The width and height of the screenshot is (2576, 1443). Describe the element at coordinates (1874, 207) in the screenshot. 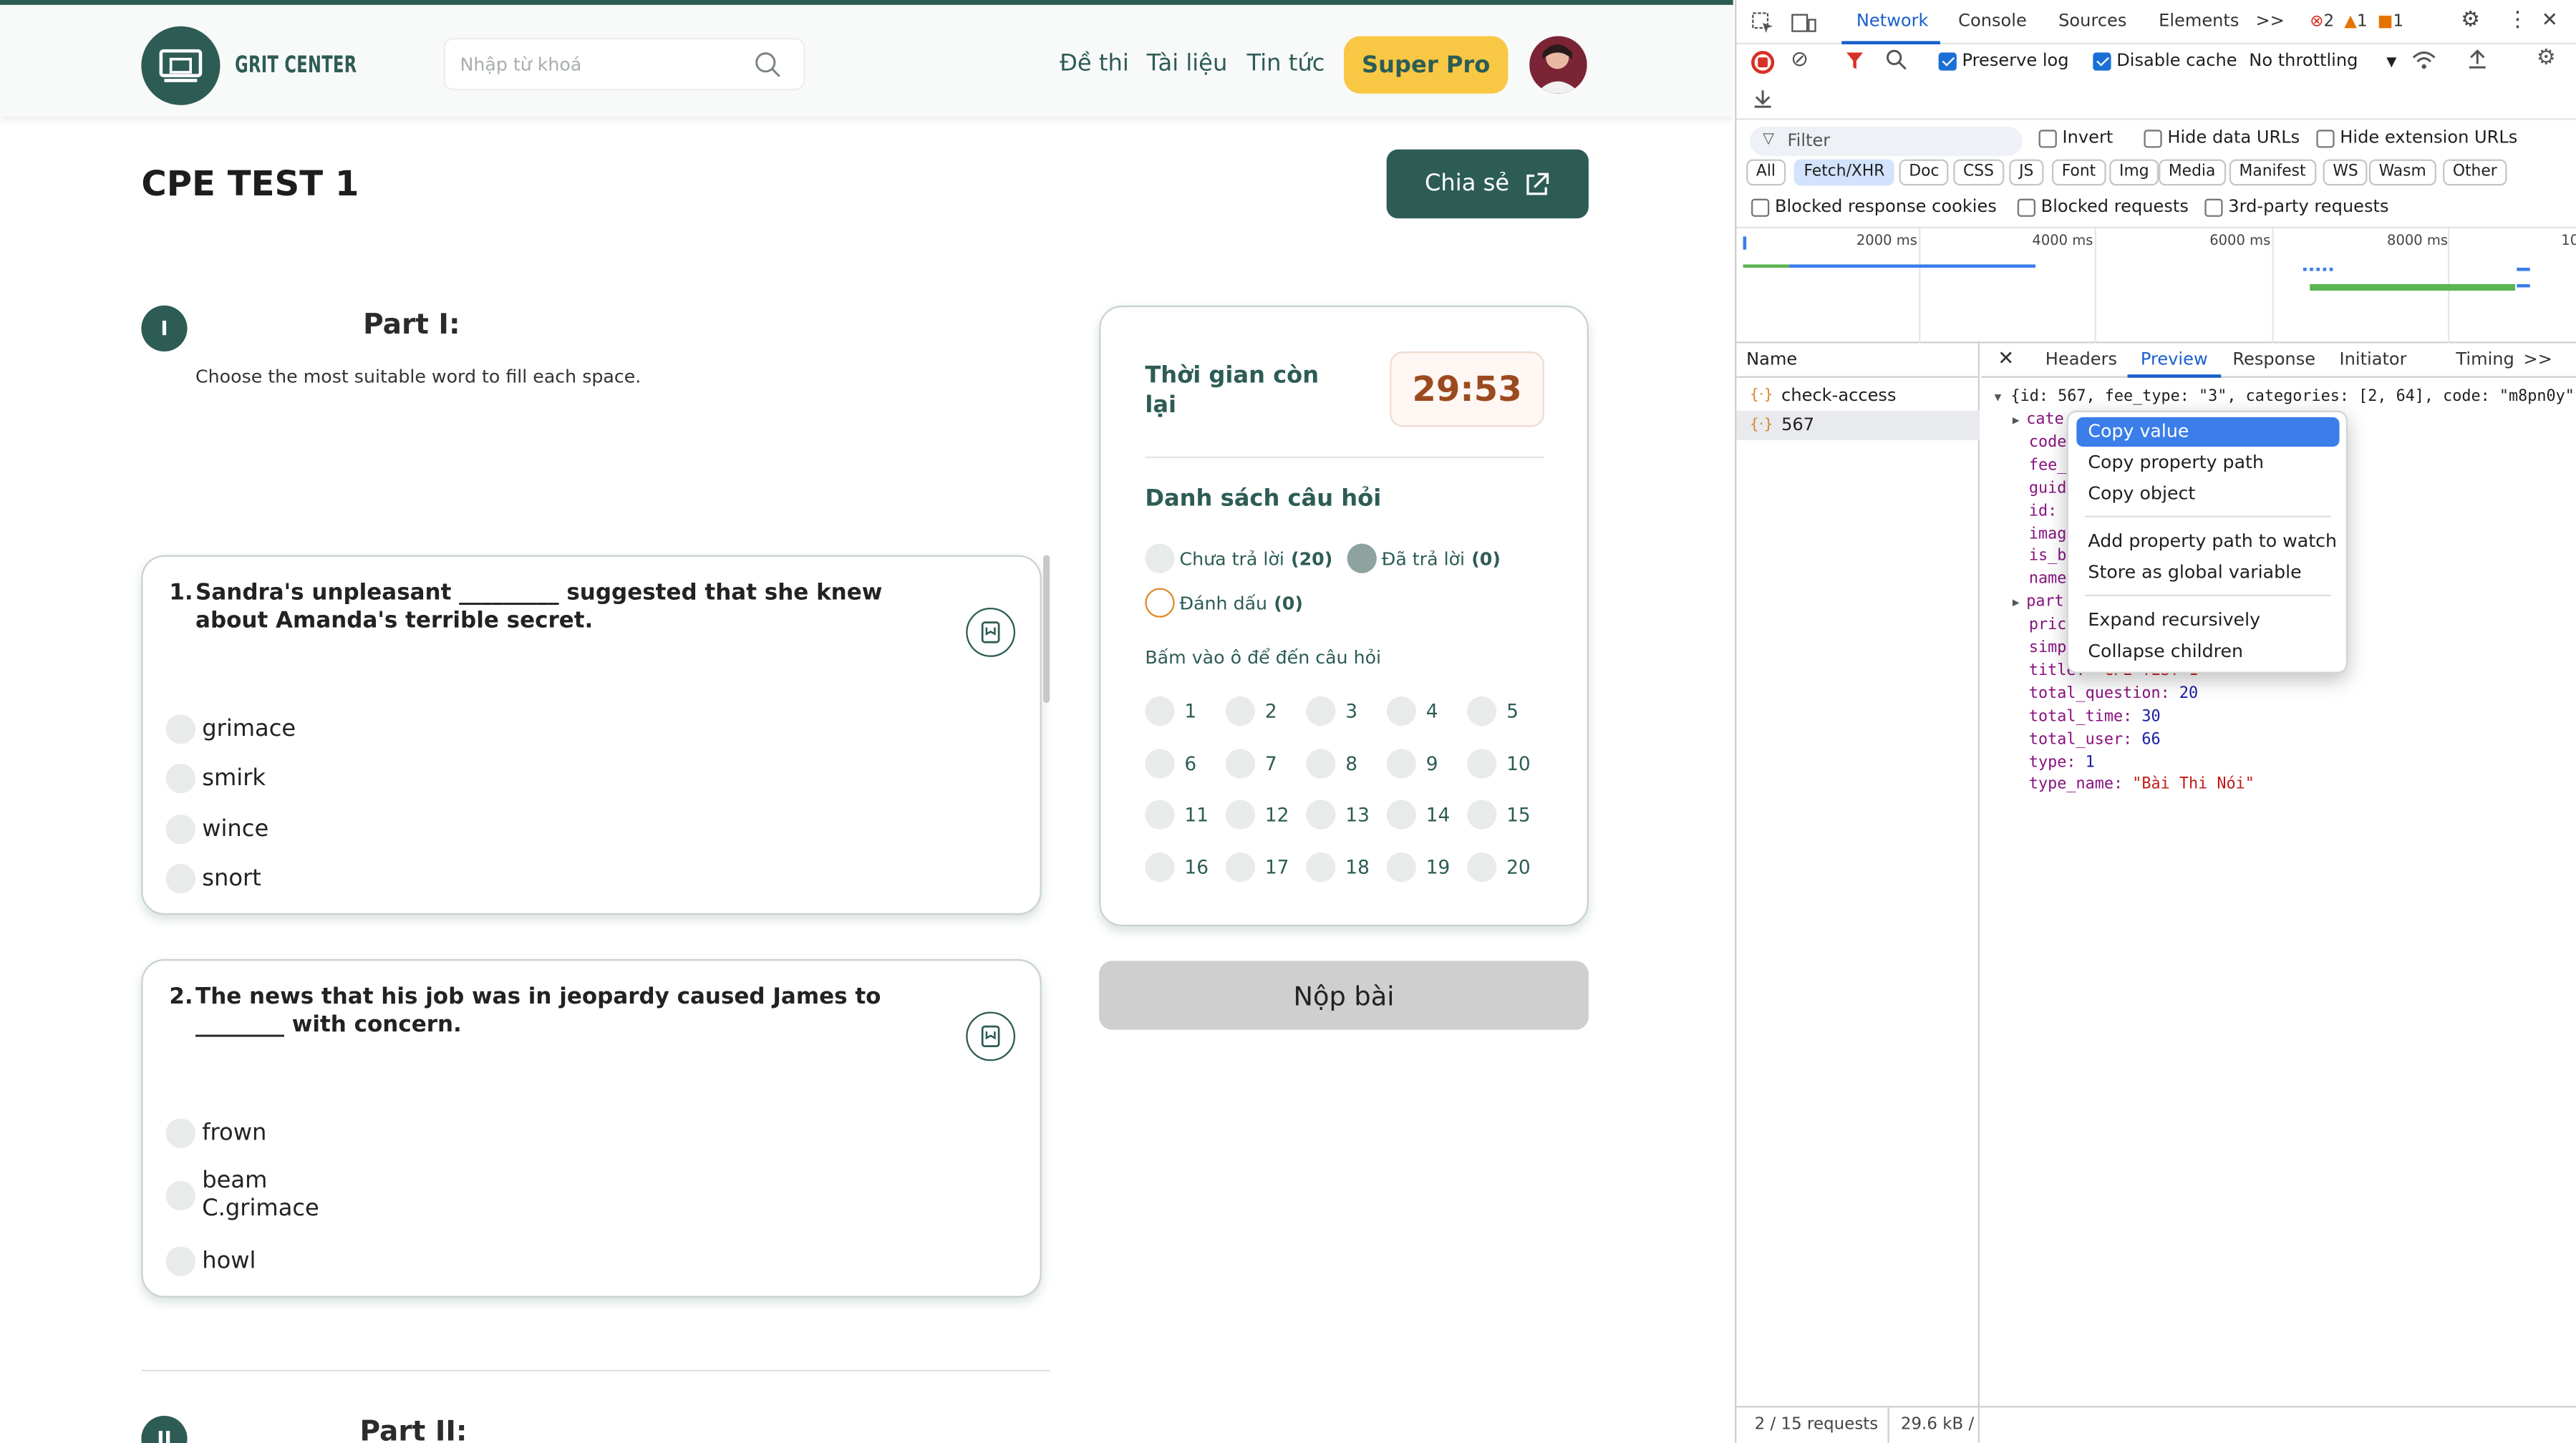

I see `blocked-cookies-checkbox: Blocked response cookies` at that location.